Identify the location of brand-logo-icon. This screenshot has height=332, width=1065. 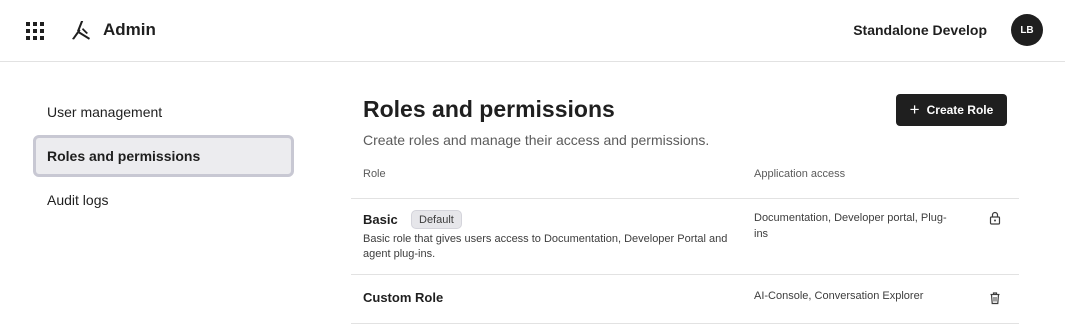
(81, 30).